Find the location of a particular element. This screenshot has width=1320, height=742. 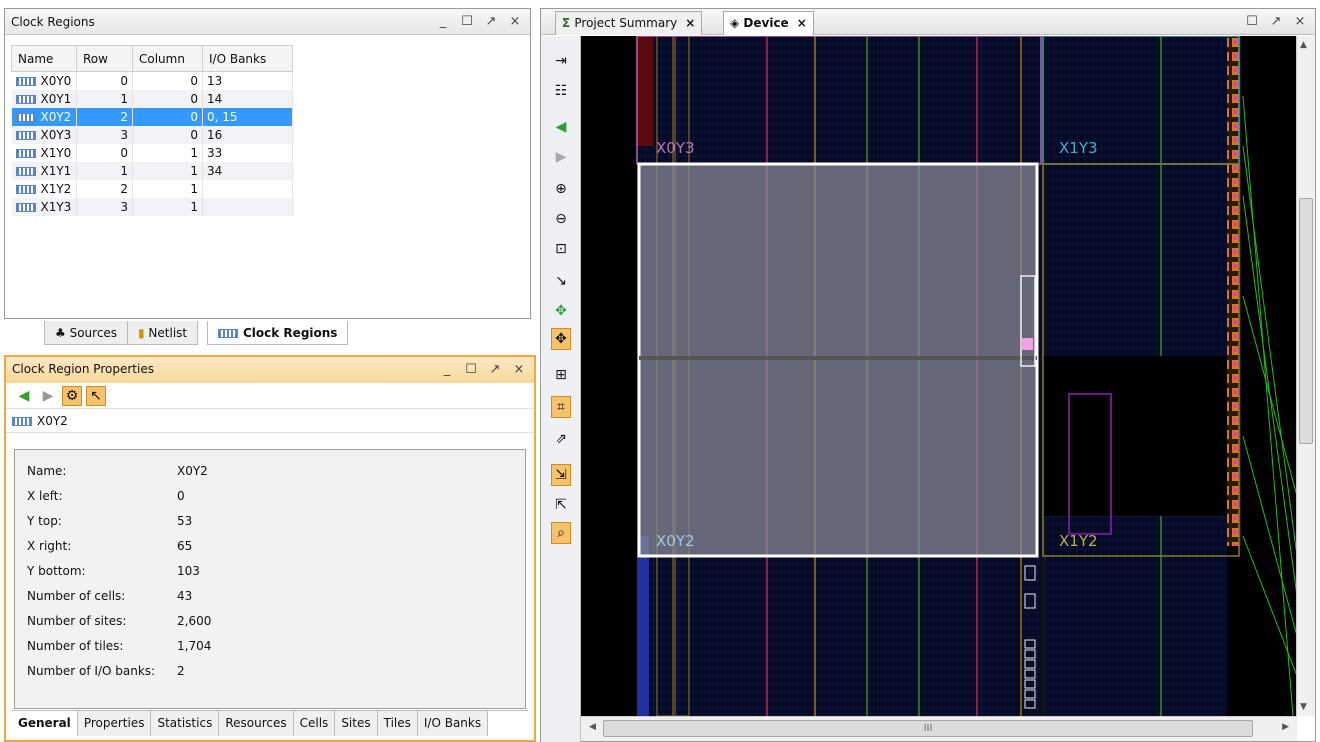

tab-device: ◈ Device × is located at coordinates (768, 23).